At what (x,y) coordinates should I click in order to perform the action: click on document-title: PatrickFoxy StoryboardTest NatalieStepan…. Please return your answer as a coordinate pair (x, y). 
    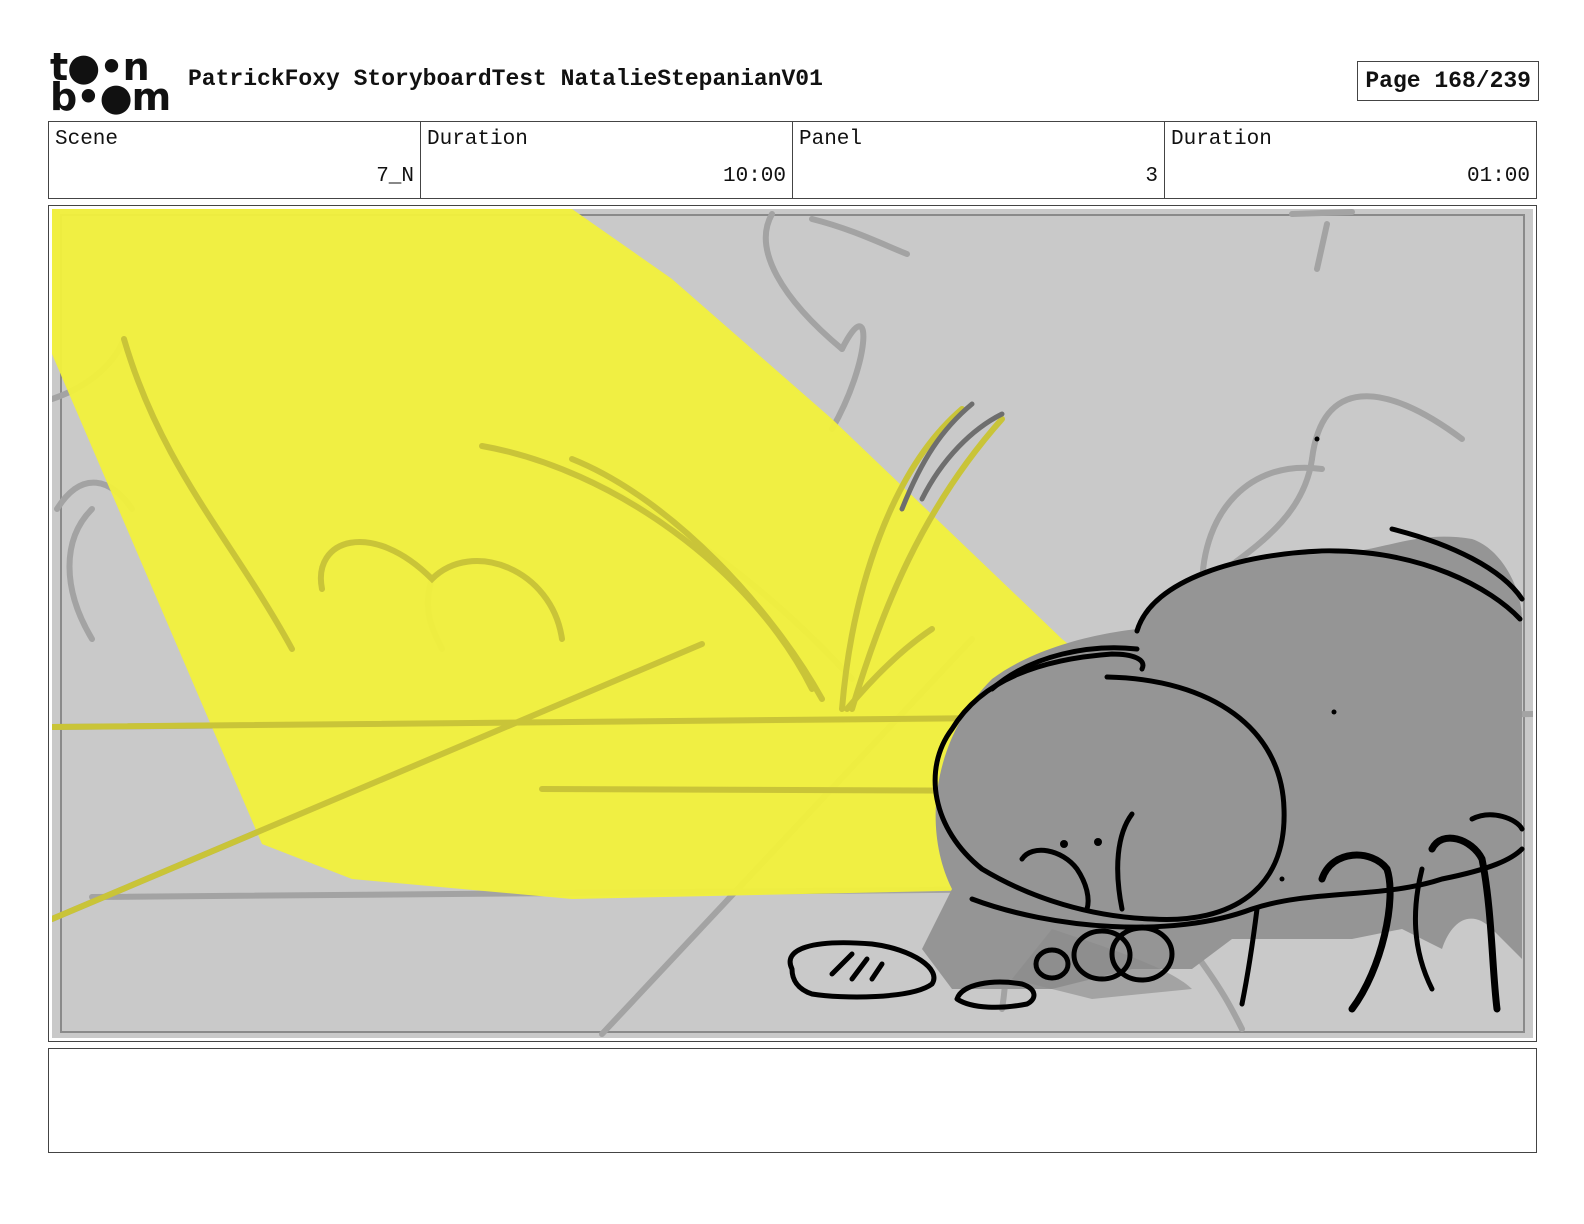
    Looking at the image, I should click on (505, 79).